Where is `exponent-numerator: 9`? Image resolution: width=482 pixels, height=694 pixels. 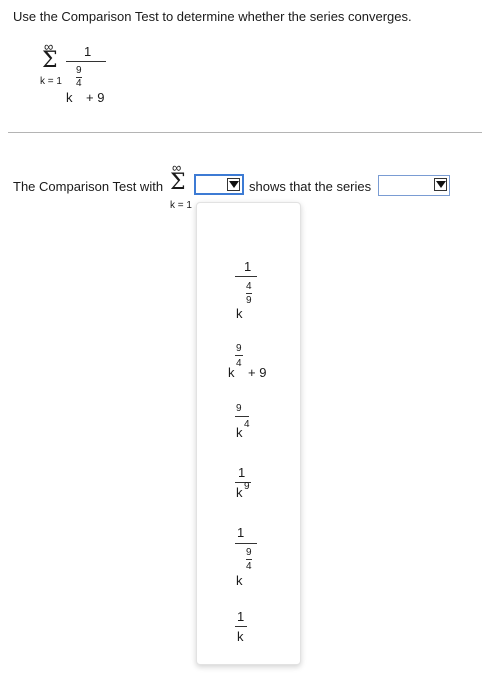 exponent-numerator: 9 is located at coordinates (79, 70).